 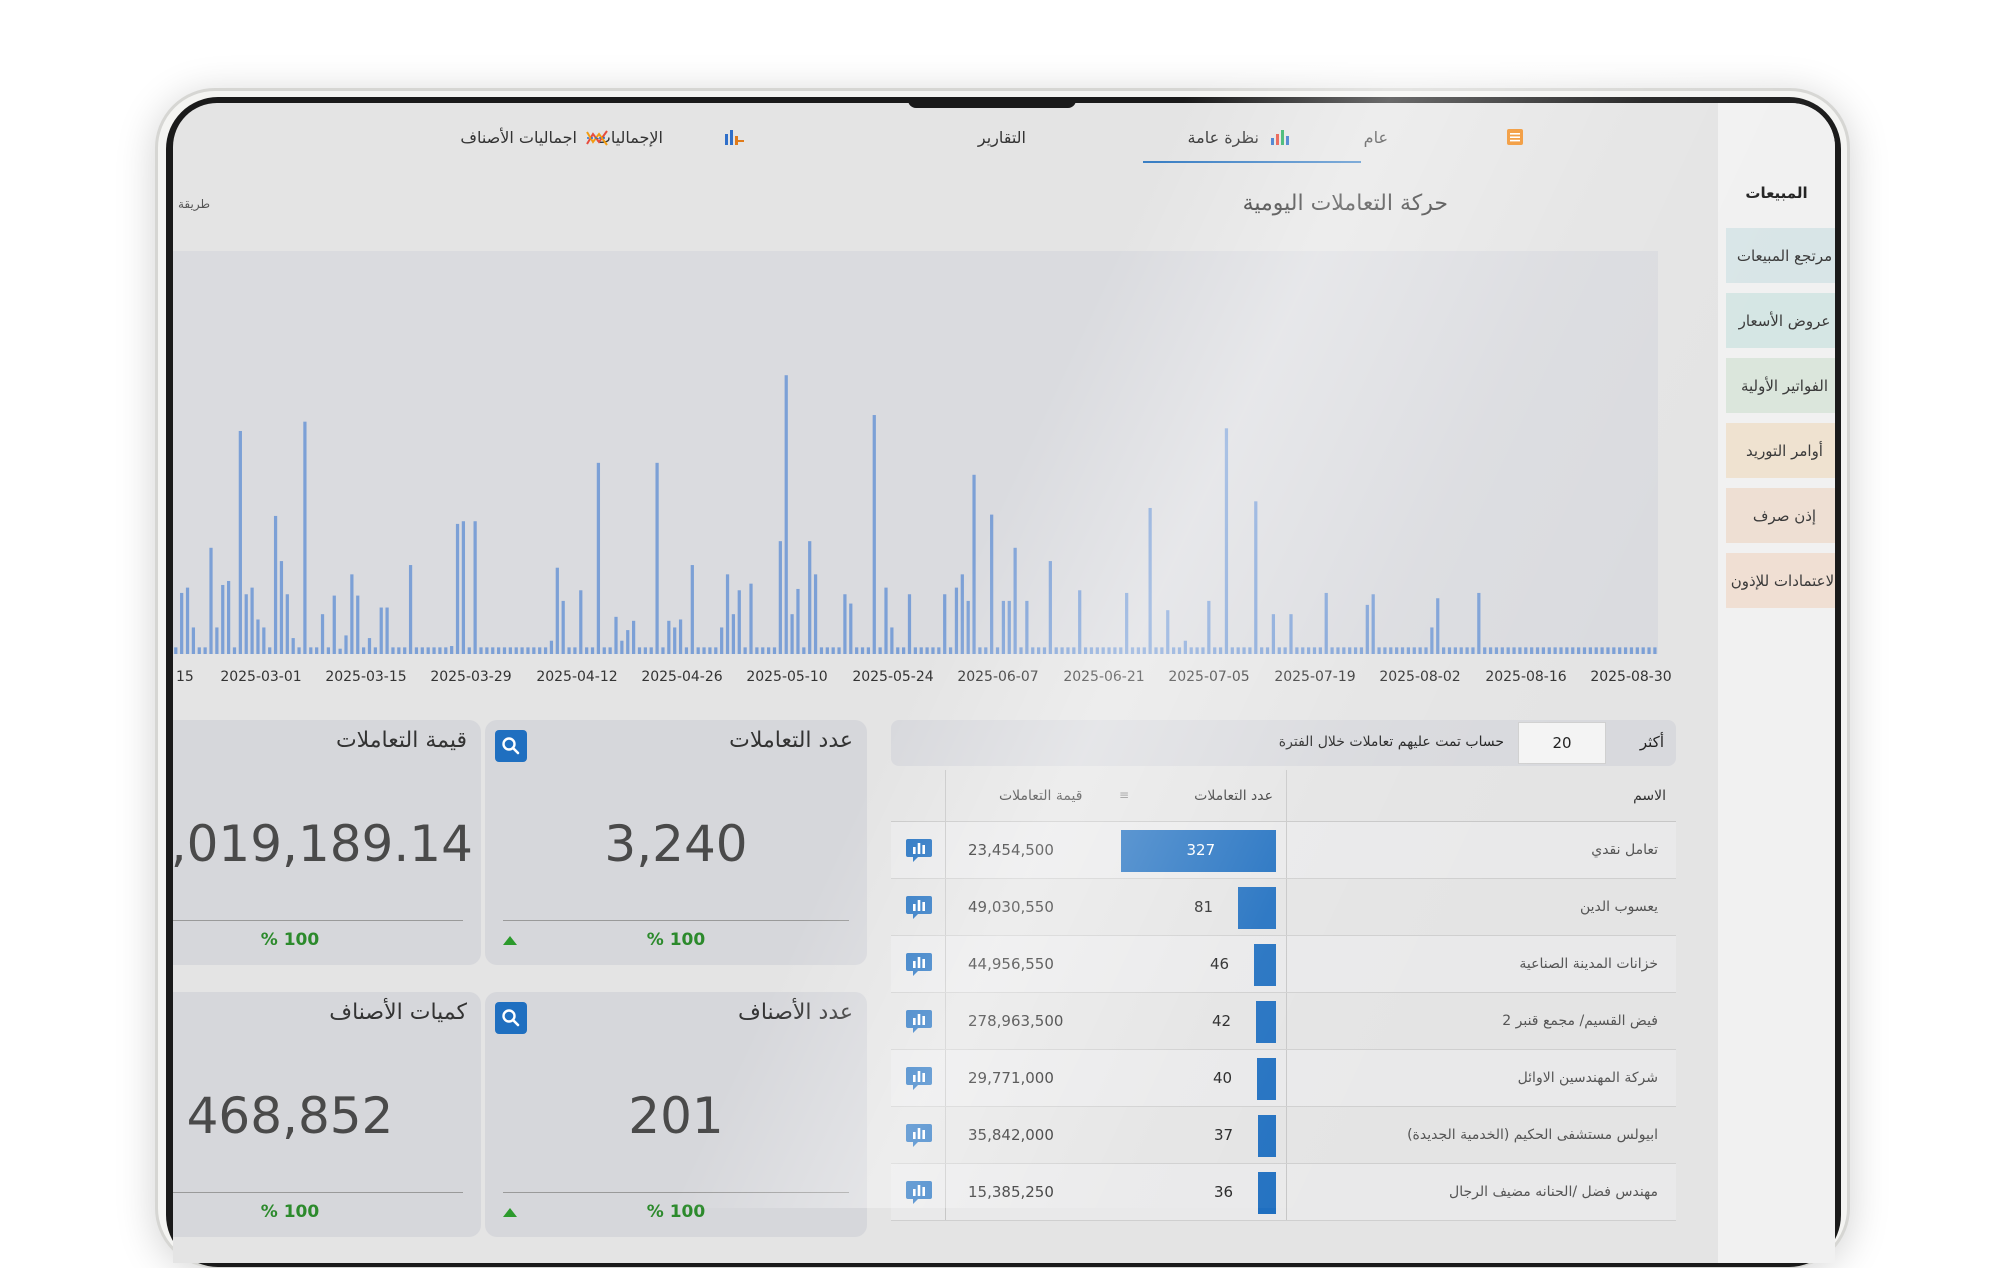 What do you see at coordinates (1222, 1021) in the screenshot?
I see `row-count: 42` at bounding box center [1222, 1021].